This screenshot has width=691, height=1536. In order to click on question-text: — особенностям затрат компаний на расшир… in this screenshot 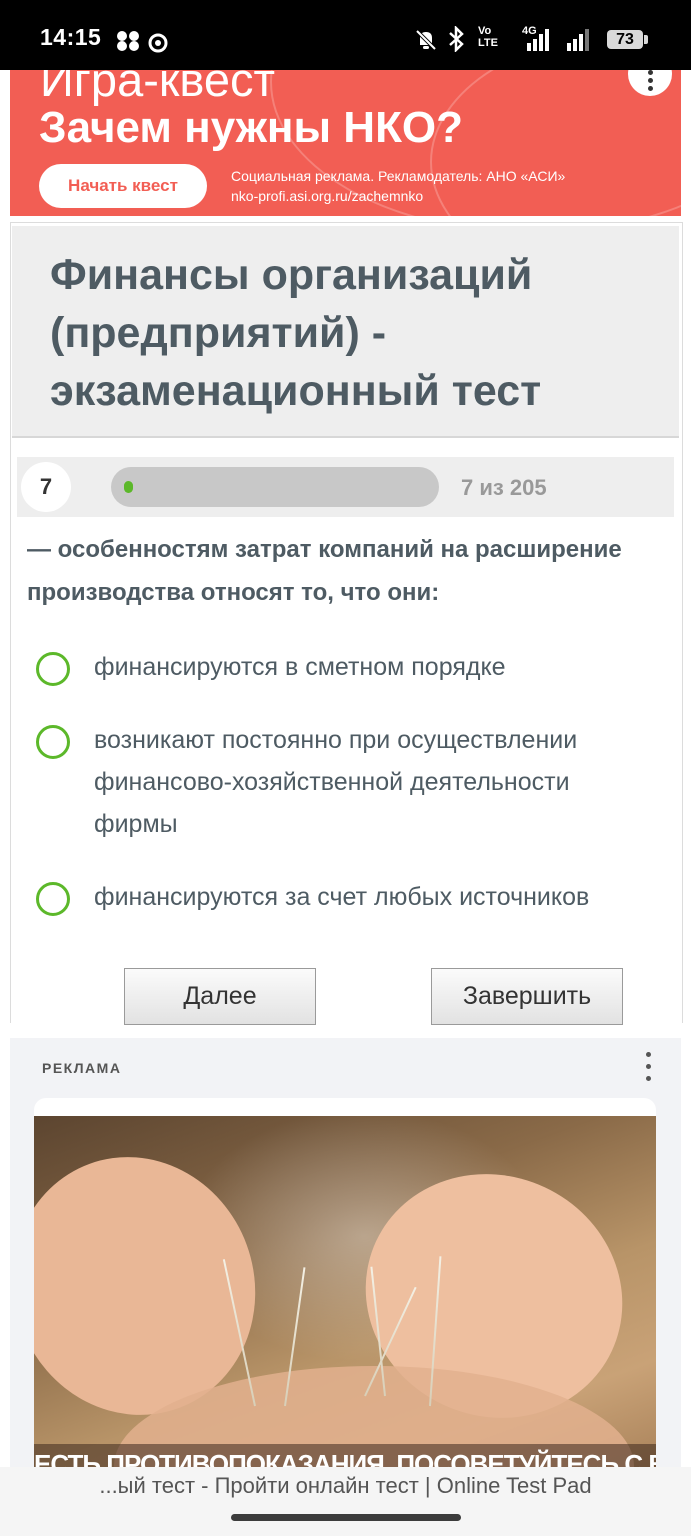, I will do `click(324, 571)`.